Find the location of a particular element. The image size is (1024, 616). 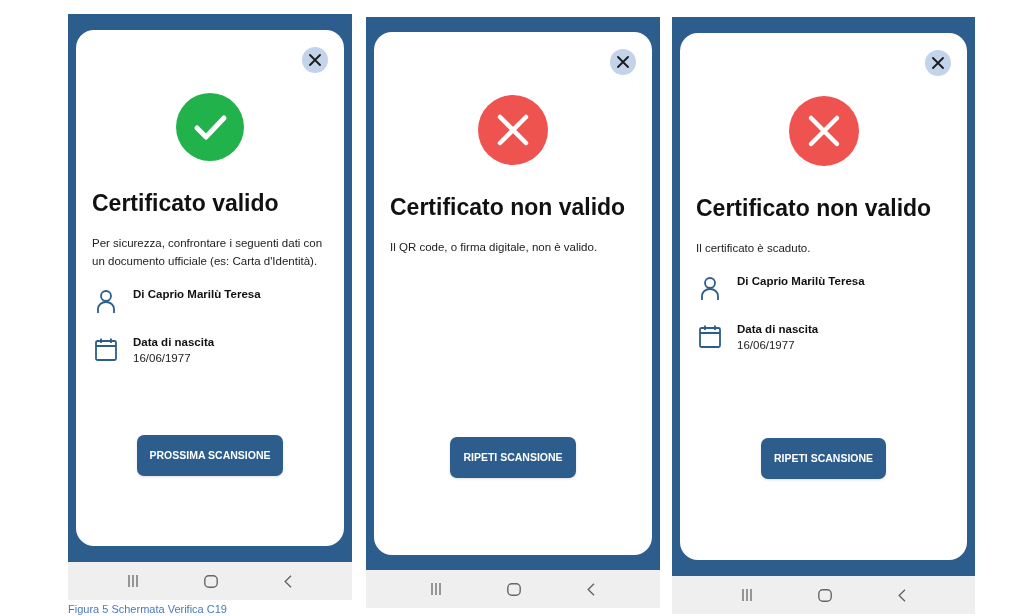

check-circle-icon is located at coordinates (210, 127).